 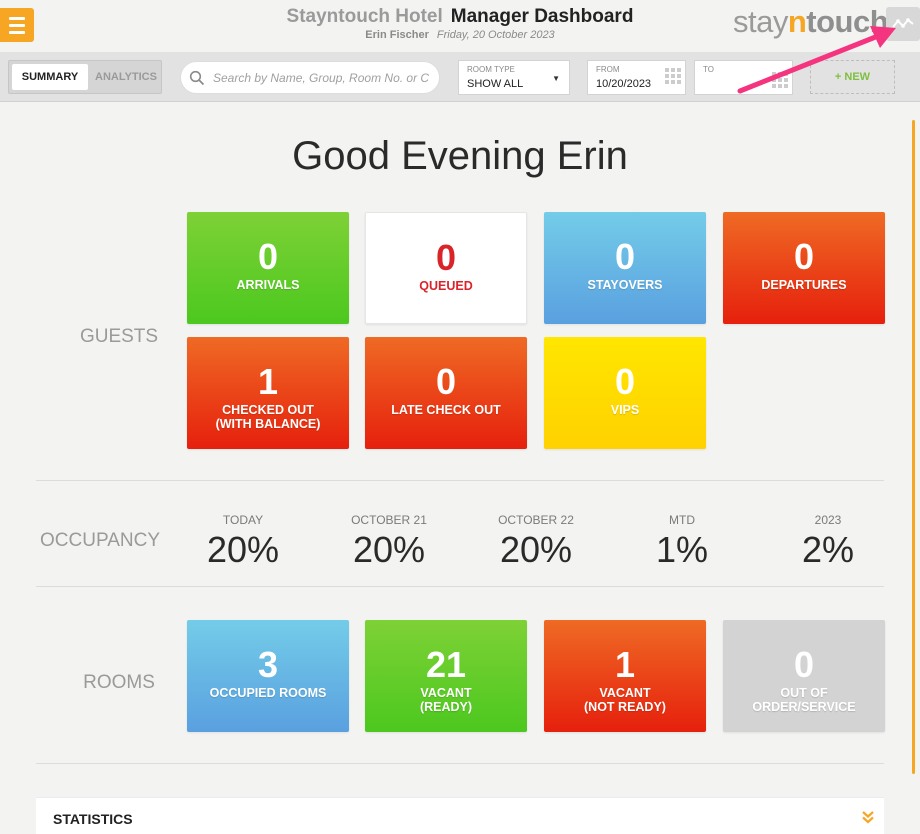 I want to click on double-chevron-down-icon, so click(x=868, y=817).